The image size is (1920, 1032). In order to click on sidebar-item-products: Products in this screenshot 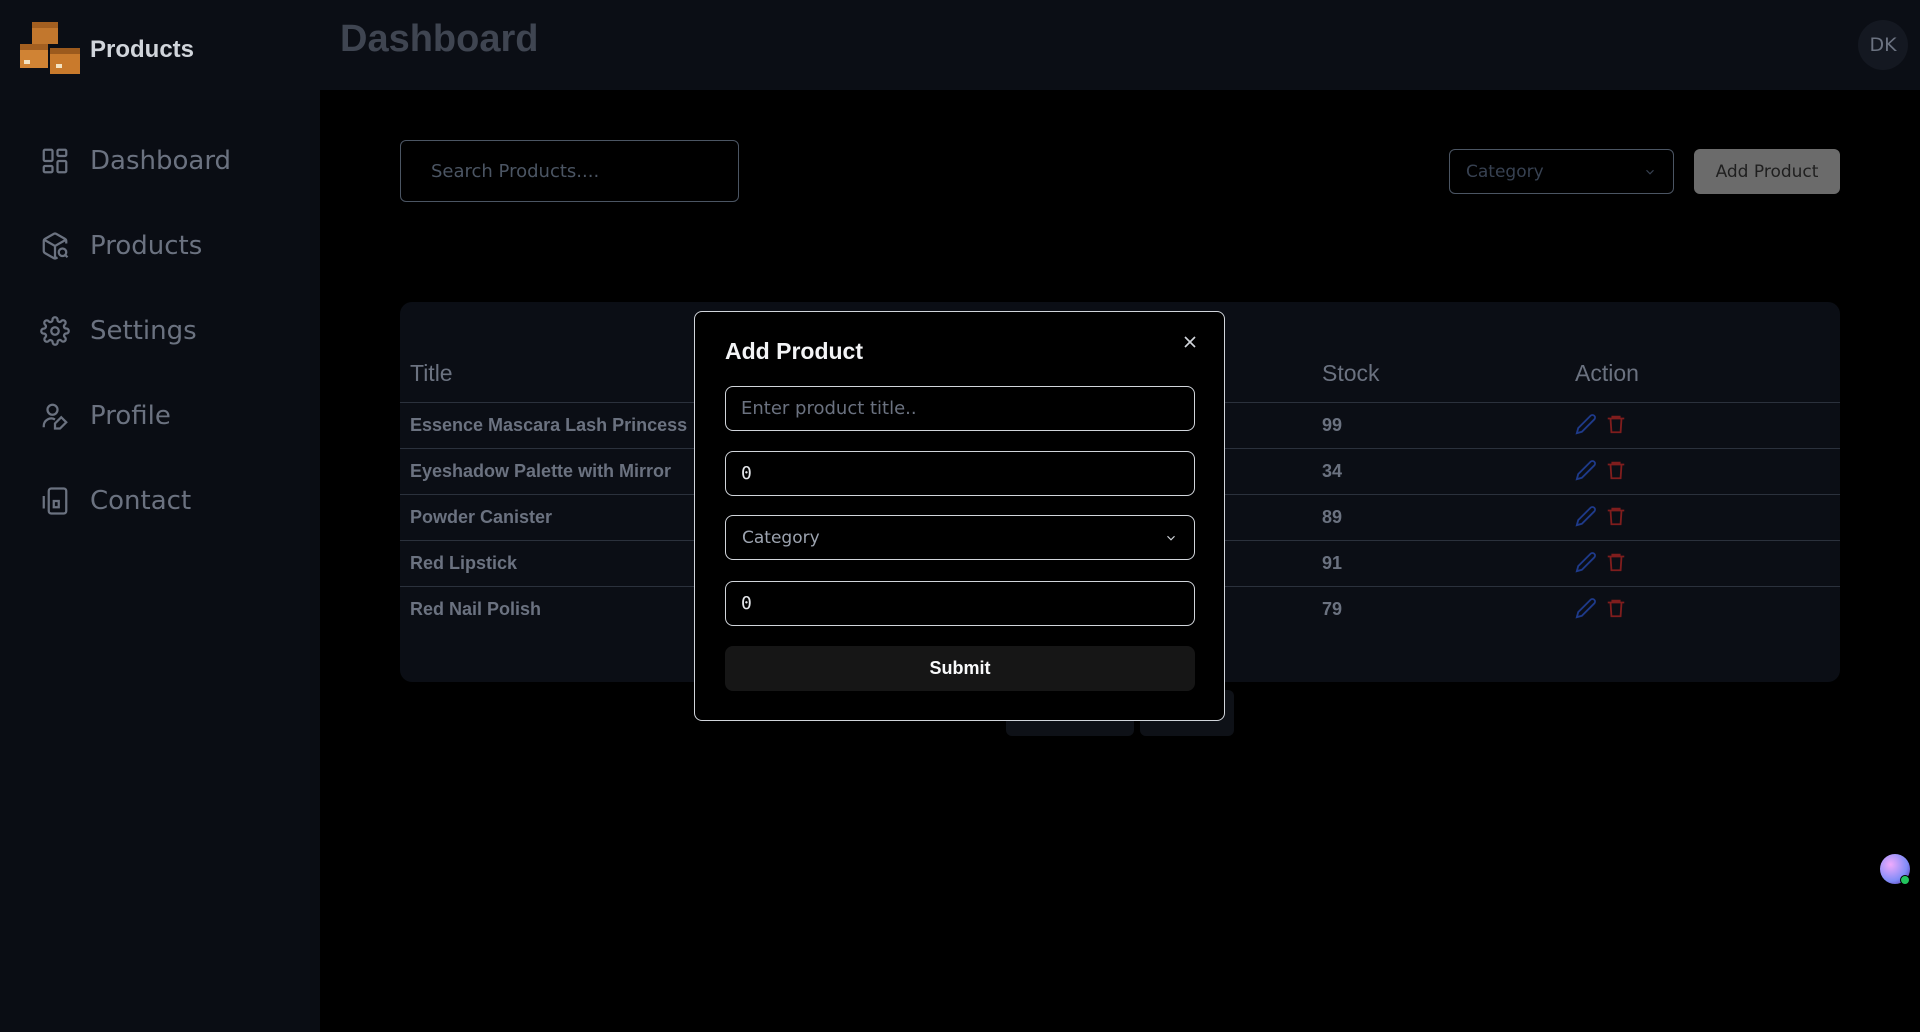, I will do `click(160, 245)`.